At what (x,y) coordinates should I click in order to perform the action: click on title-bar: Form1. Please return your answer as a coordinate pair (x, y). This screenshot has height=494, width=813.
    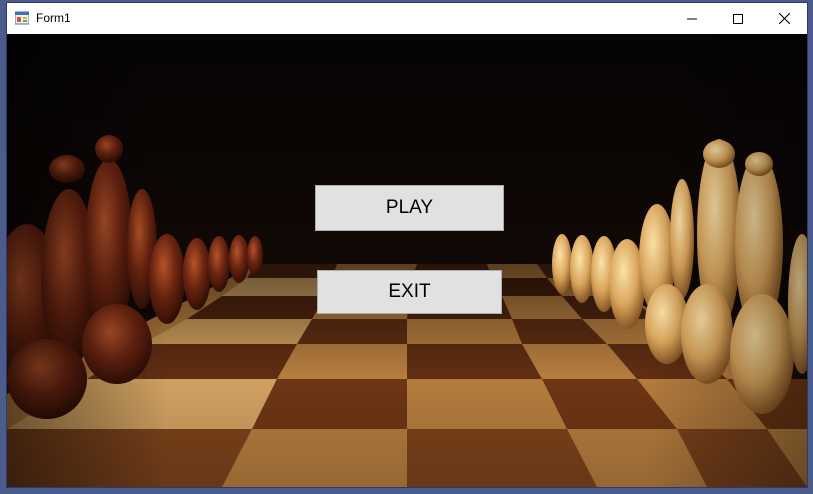
    Looking at the image, I should click on (407, 18).